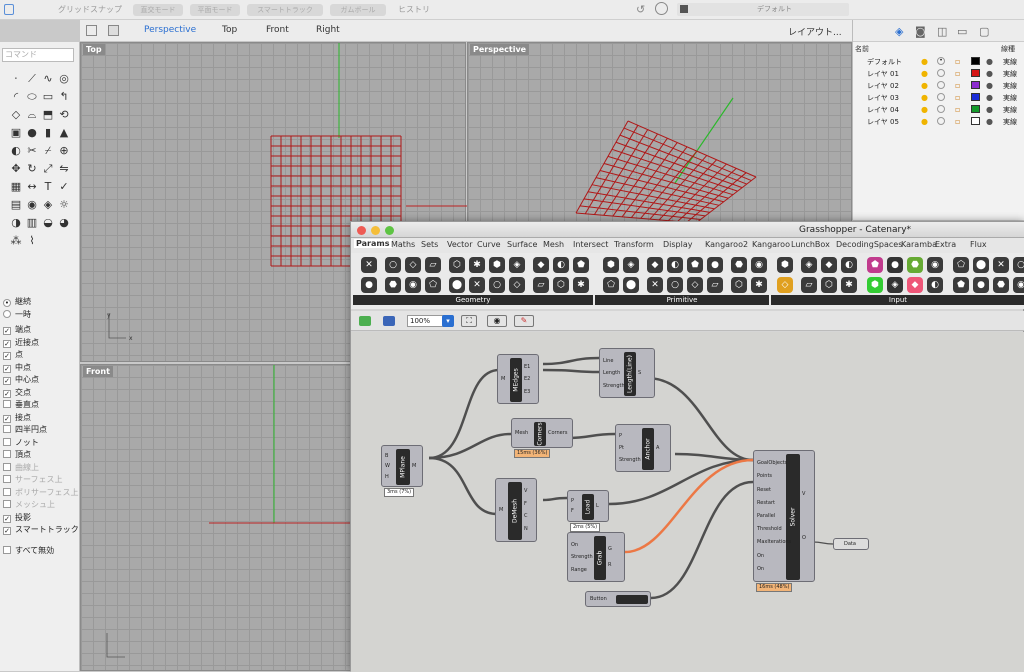 This screenshot has height=672, width=1024. Describe the element at coordinates (433, 265) in the screenshot. I see `geometry-param-icon: ▱` at that location.